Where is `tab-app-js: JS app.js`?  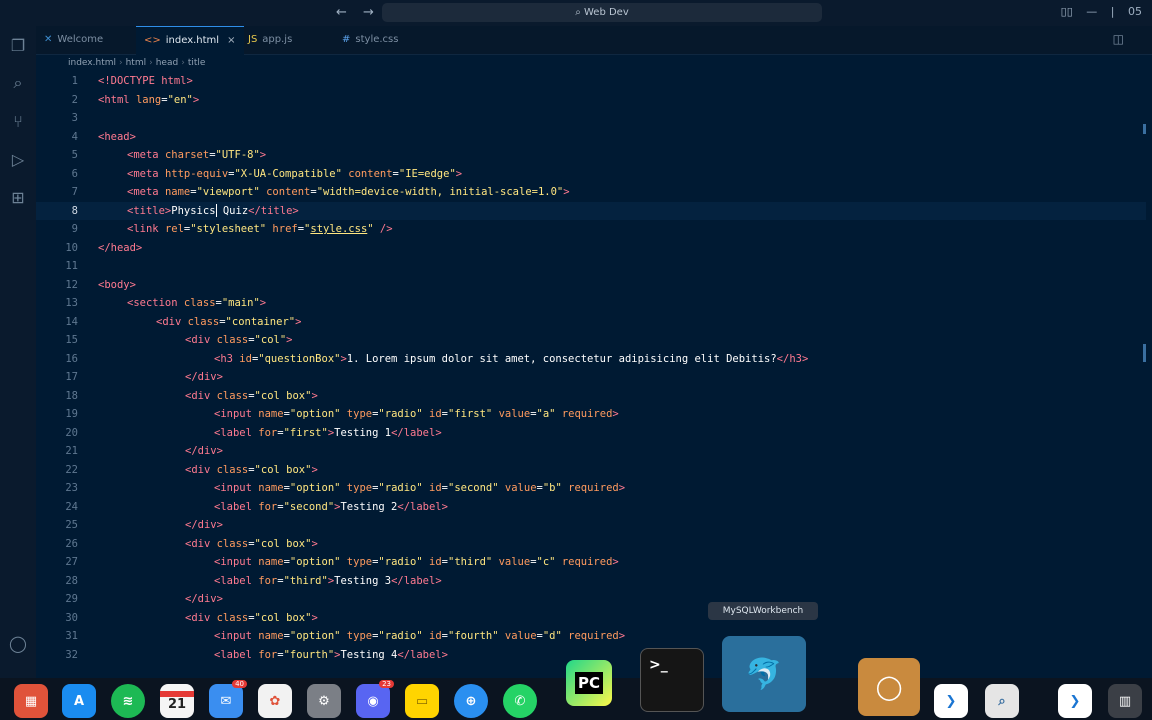 tab-app-js: JS app.js is located at coordinates (289, 40).